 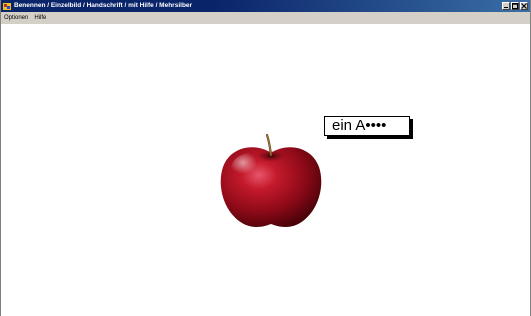 I want to click on close-button, so click(x=524, y=6).